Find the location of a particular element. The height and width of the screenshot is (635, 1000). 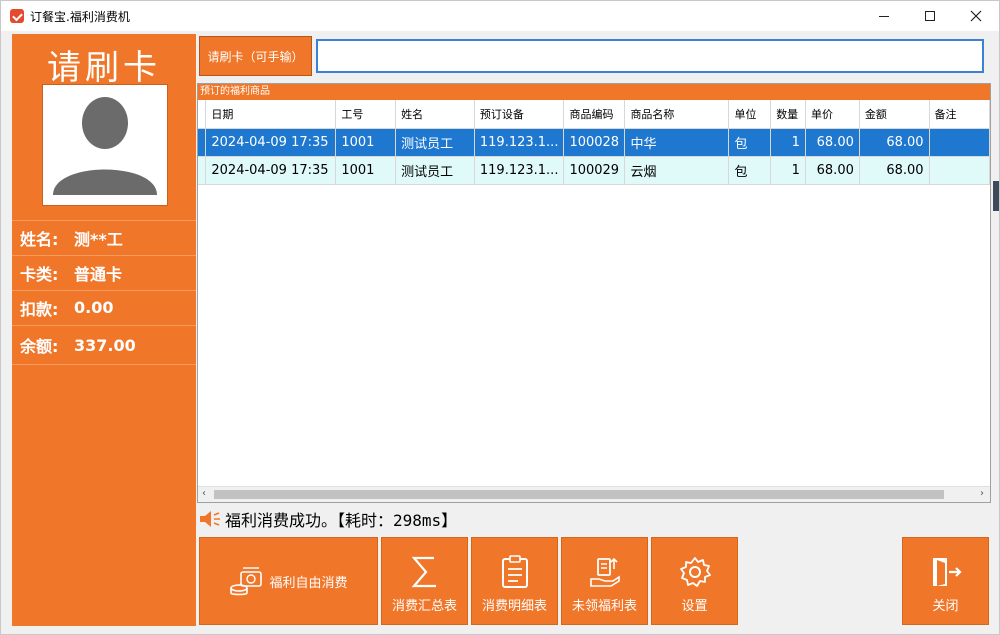

title-bar: 订餐宝.福利消费机 is located at coordinates (500, 16).